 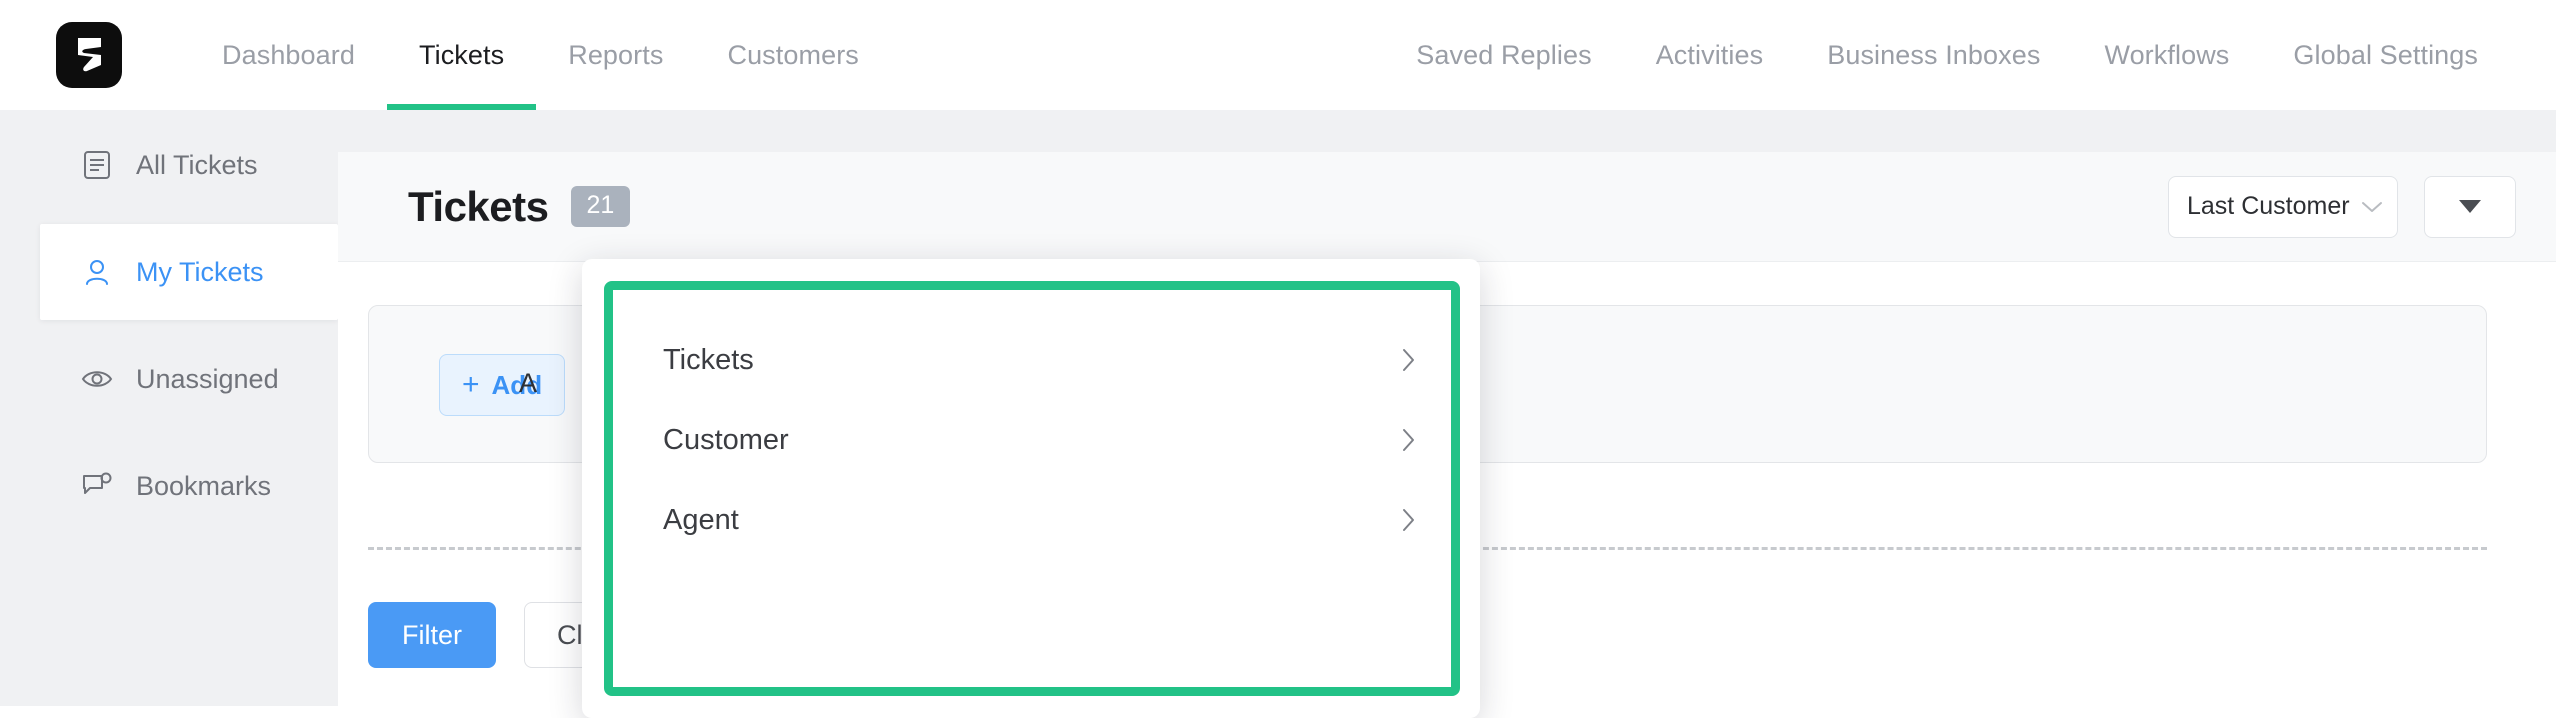 What do you see at coordinates (97, 379) in the screenshot?
I see `eye-icon` at bounding box center [97, 379].